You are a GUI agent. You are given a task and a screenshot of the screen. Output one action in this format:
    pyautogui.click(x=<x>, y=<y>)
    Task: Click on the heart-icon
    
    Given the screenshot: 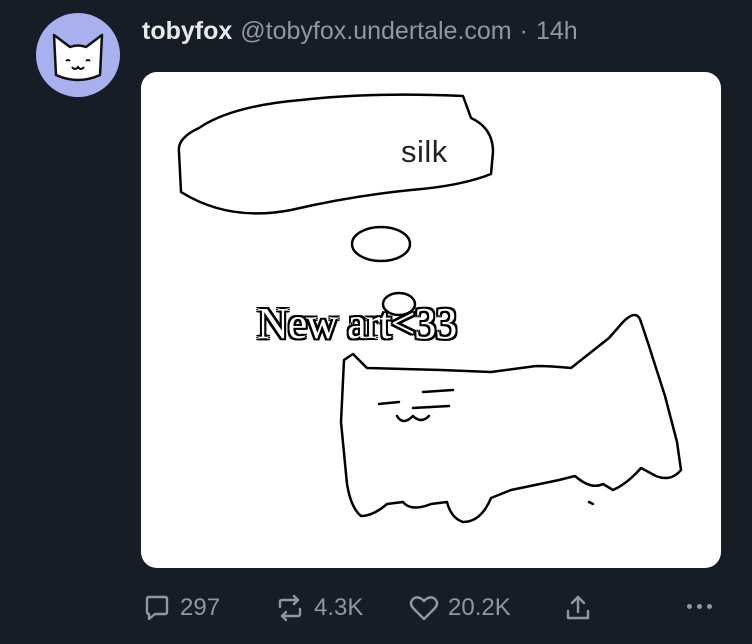 What is the action you would take?
    pyautogui.click(x=424, y=608)
    